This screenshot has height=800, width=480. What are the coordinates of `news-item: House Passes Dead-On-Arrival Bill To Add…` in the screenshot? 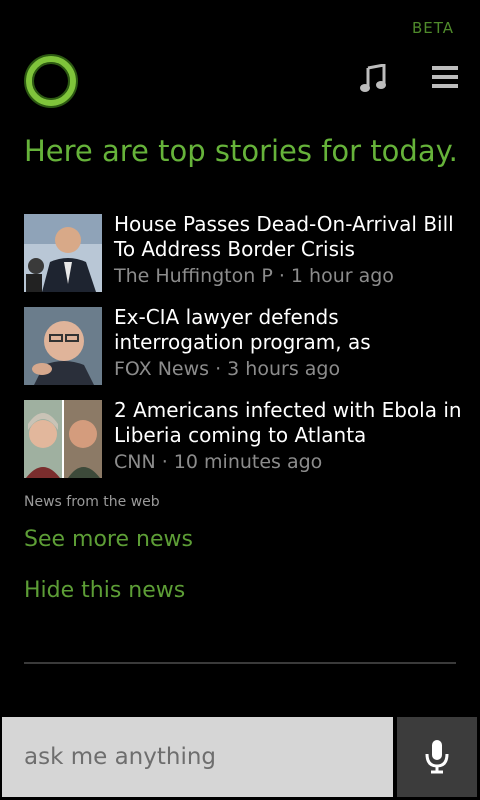 It's located at (244, 252).